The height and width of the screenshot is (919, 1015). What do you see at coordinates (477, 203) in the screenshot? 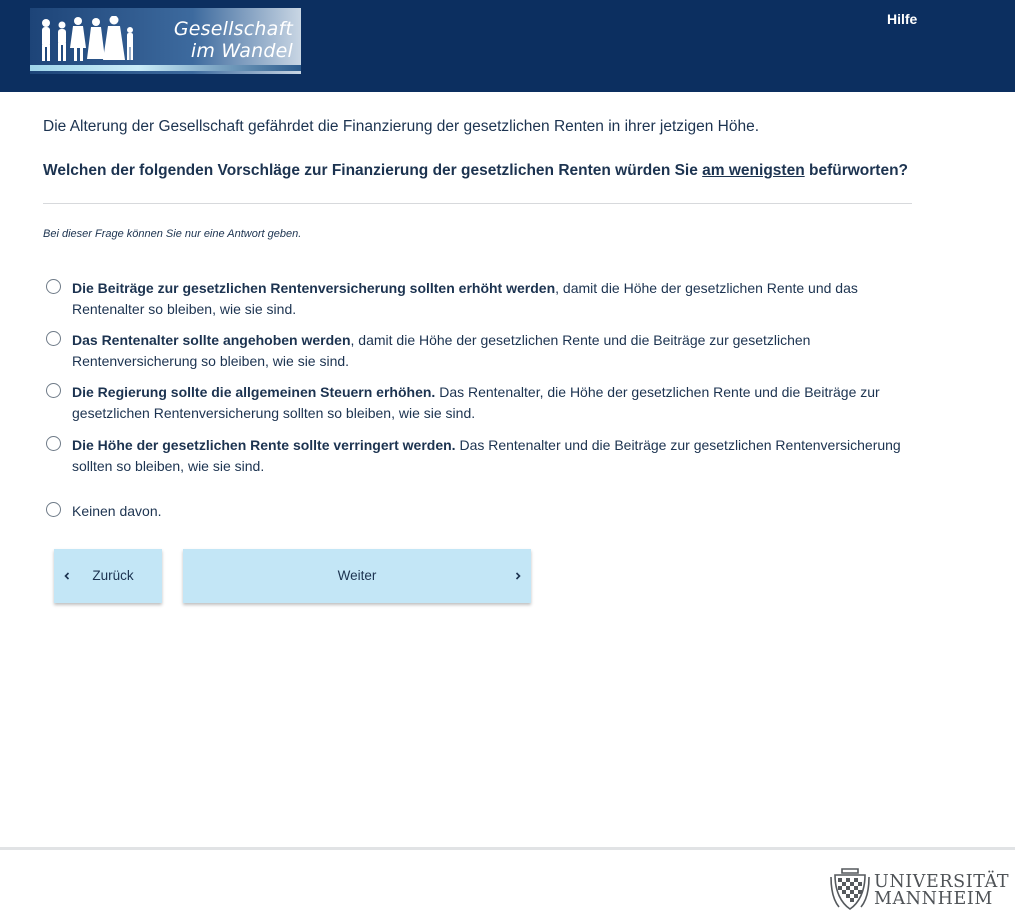
I see `divider` at bounding box center [477, 203].